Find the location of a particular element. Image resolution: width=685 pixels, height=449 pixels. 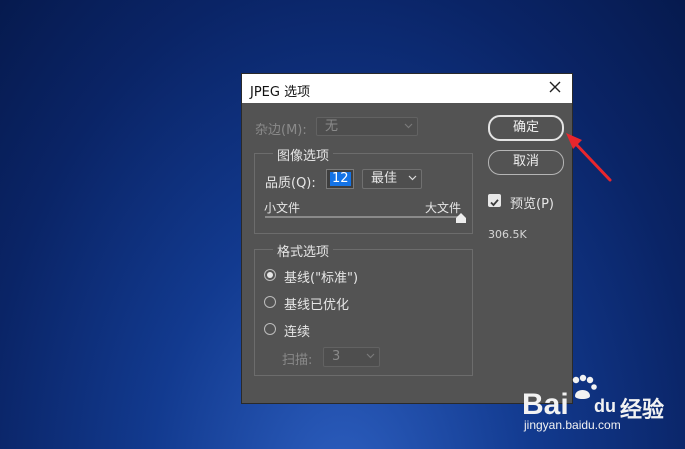

image-options-group: 图像选项 品质(Q): 12 最佳 小文件 大文件 is located at coordinates (363, 189).